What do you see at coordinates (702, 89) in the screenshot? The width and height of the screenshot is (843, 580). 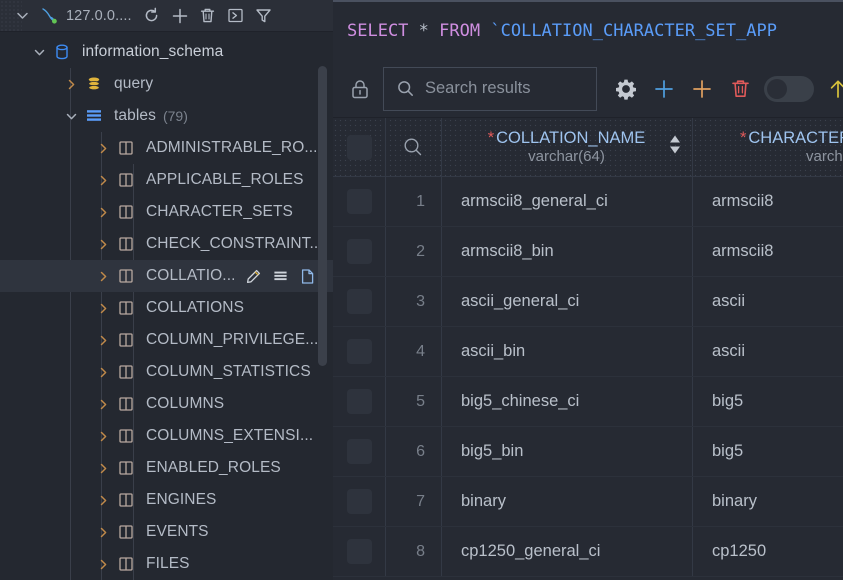 I see `add-column-button` at bounding box center [702, 89].